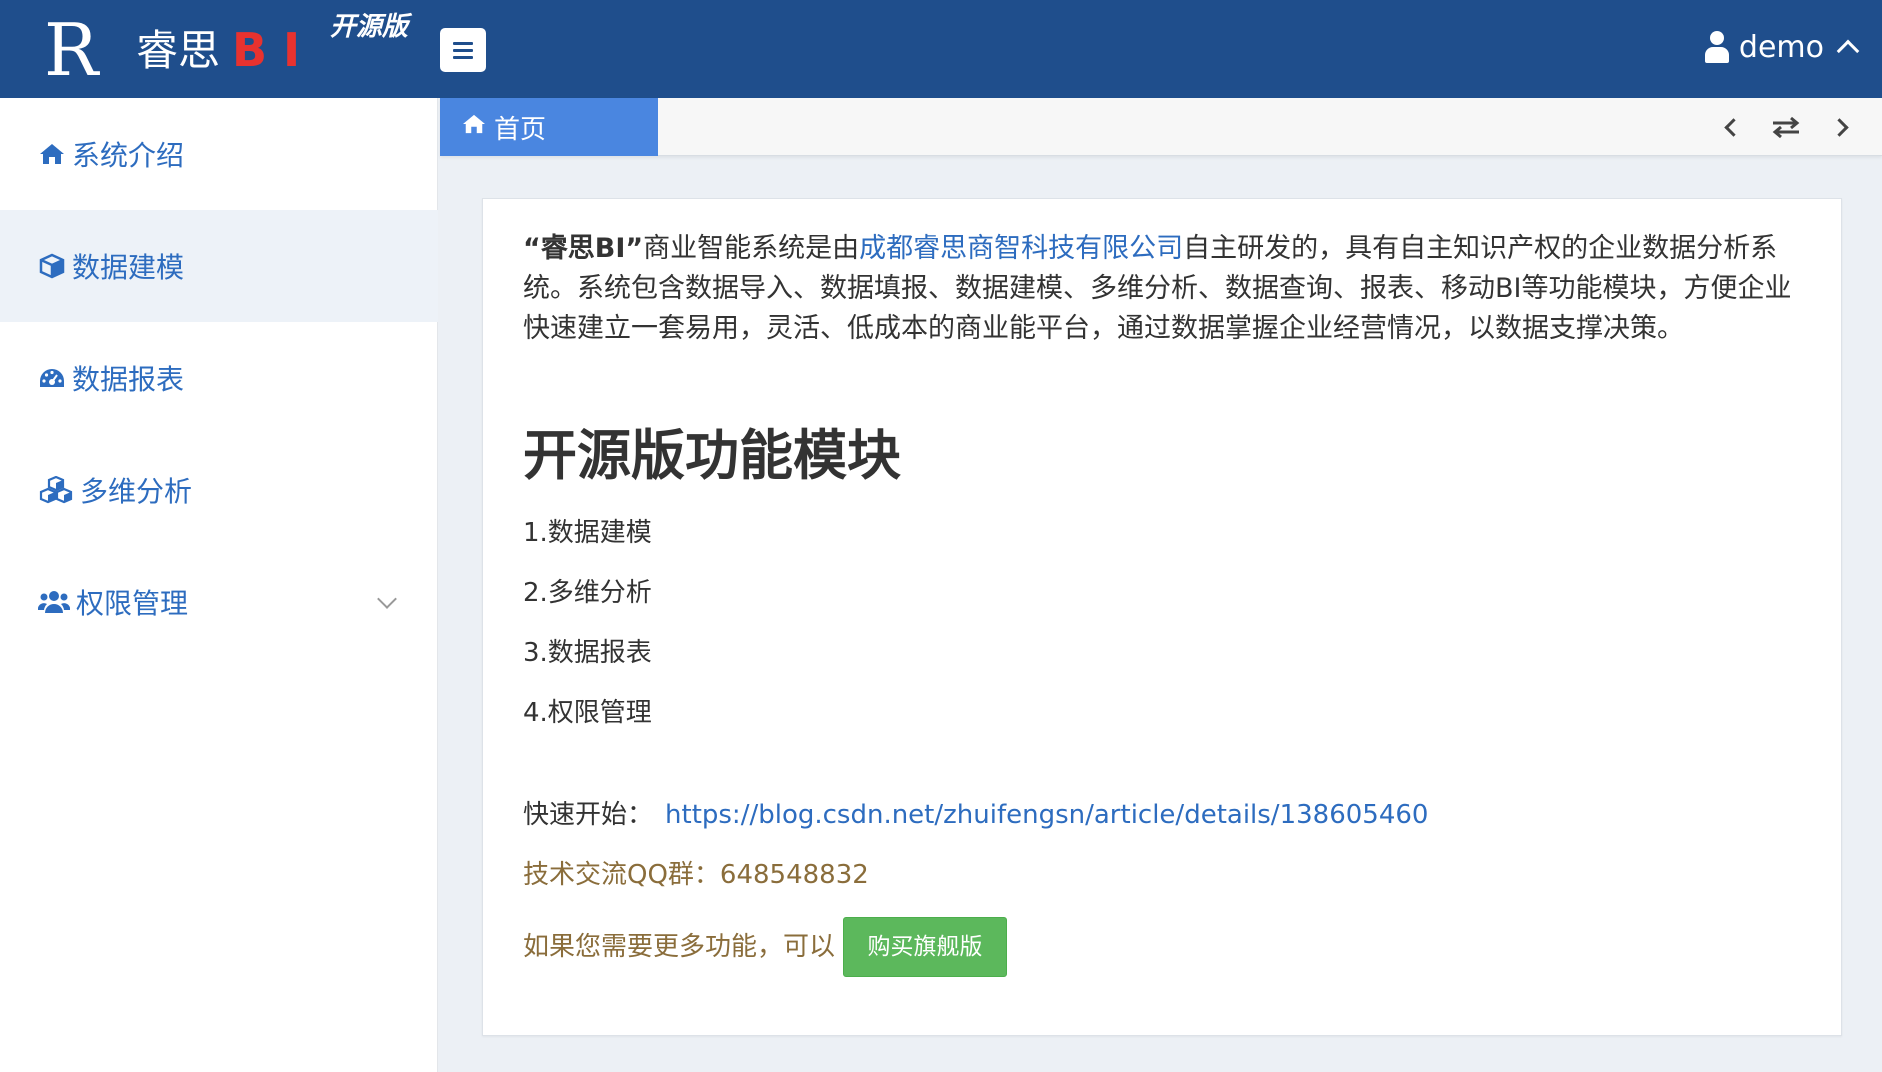 This screenshot has width=1882, height=1072. What do you see at coordinates (54, 602) in the screenshot?
I see `users-icon` at bounding box center [54, 602].